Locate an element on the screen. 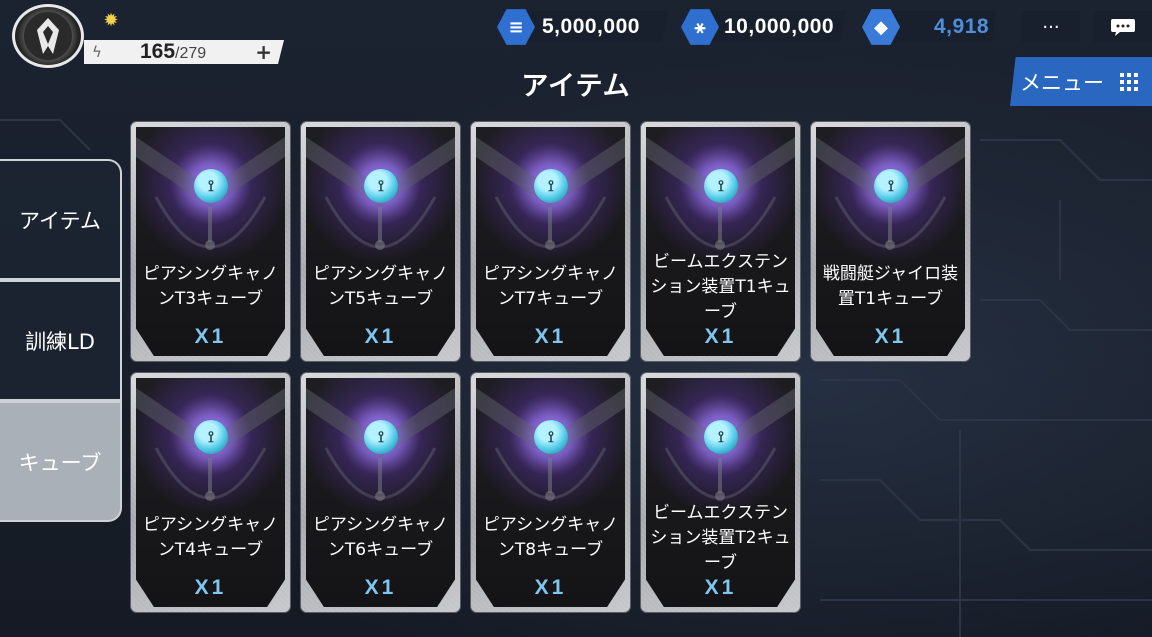 The width and height of the screenshot is (1152, 637). item-card: ⟟ ピアシングキャノンT5キューブ X1 is located at coordinates (380, 241).